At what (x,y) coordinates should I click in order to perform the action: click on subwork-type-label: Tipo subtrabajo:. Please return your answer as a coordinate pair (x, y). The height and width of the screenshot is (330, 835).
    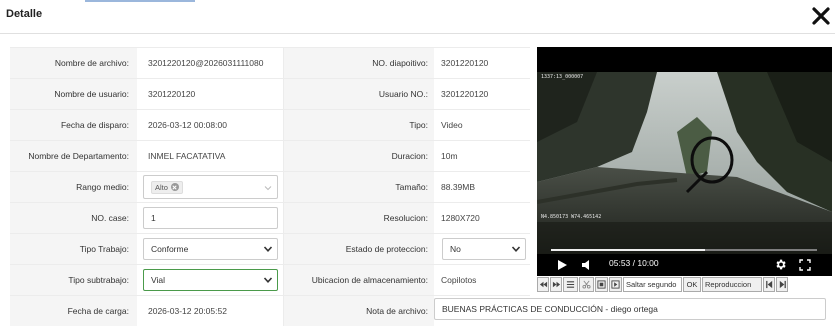
    Looking at the image, I should click on (73, 280).